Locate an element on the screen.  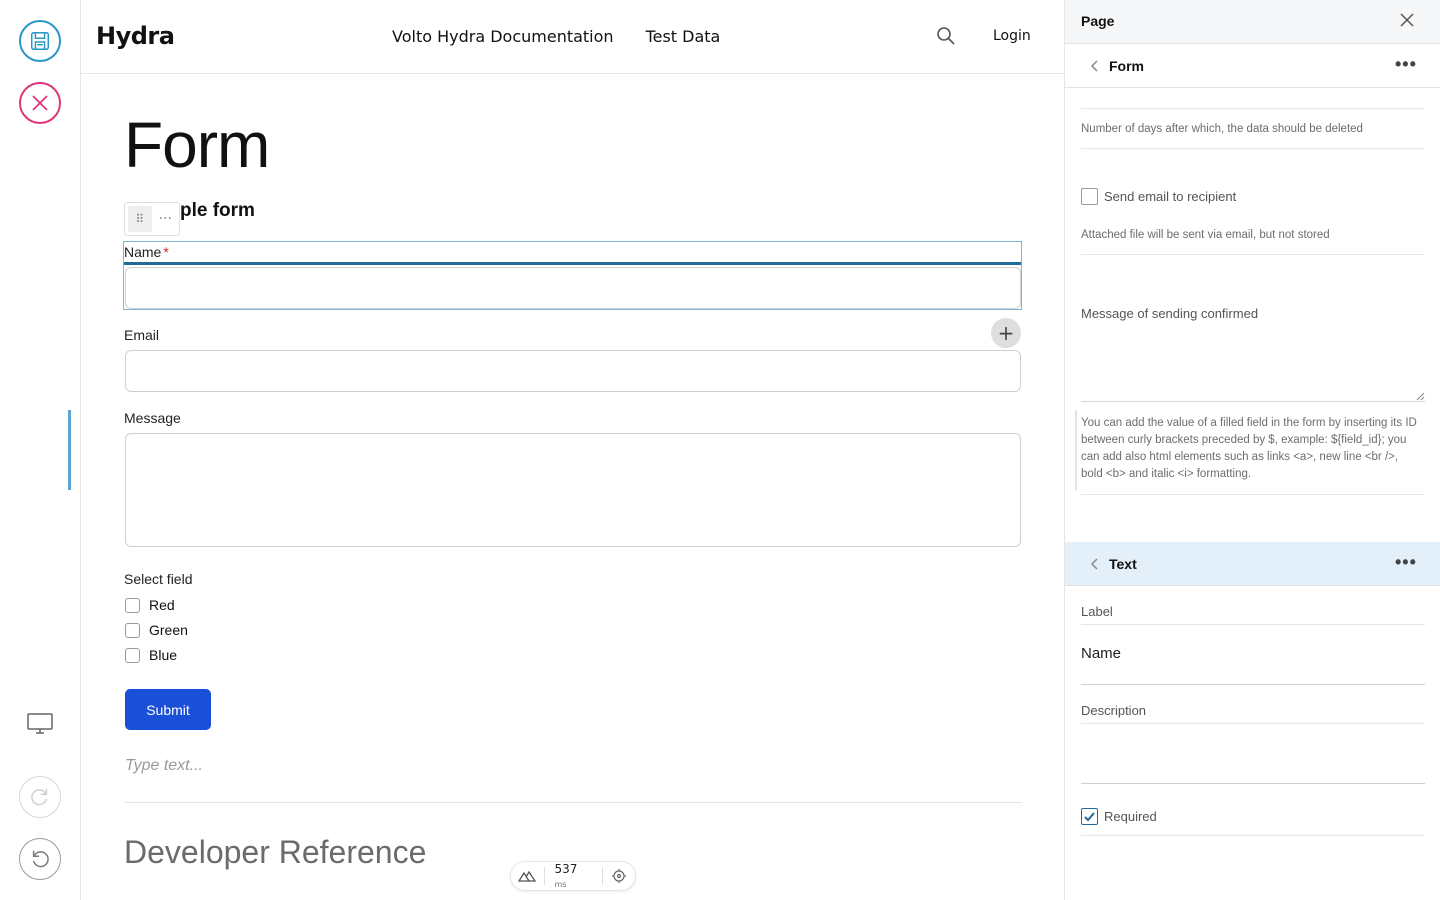
text-section-title: Text is located at coordinates (1123, 564).